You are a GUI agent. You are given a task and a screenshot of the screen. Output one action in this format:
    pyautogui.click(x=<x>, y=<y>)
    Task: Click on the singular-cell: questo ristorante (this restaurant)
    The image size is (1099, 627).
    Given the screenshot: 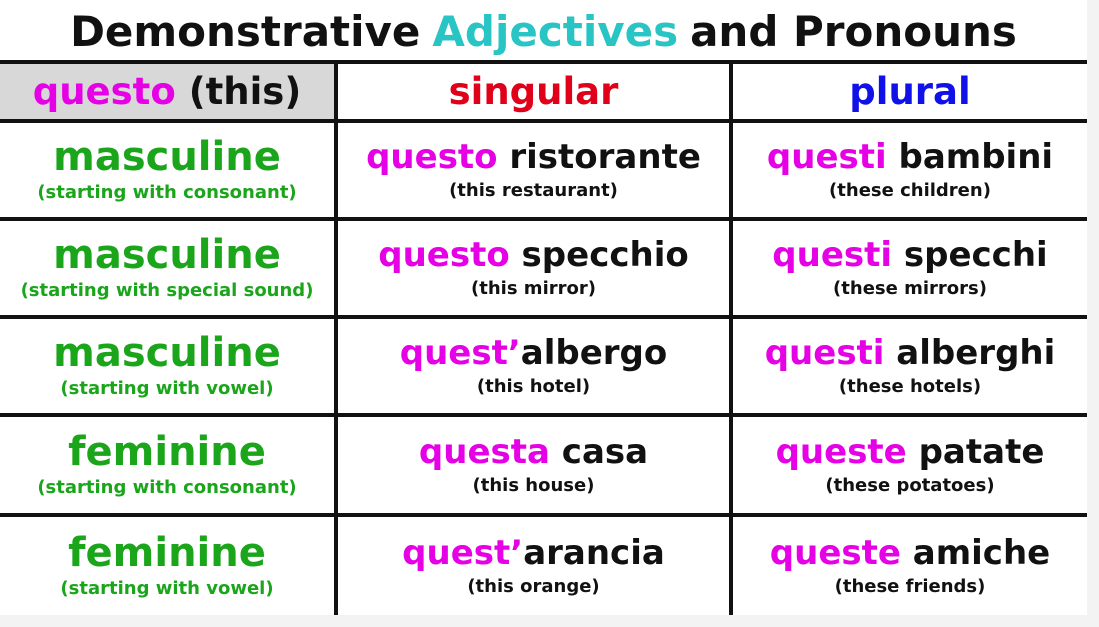 What is the action you would take?
    pyautogui.click(x=535, y=172)
    